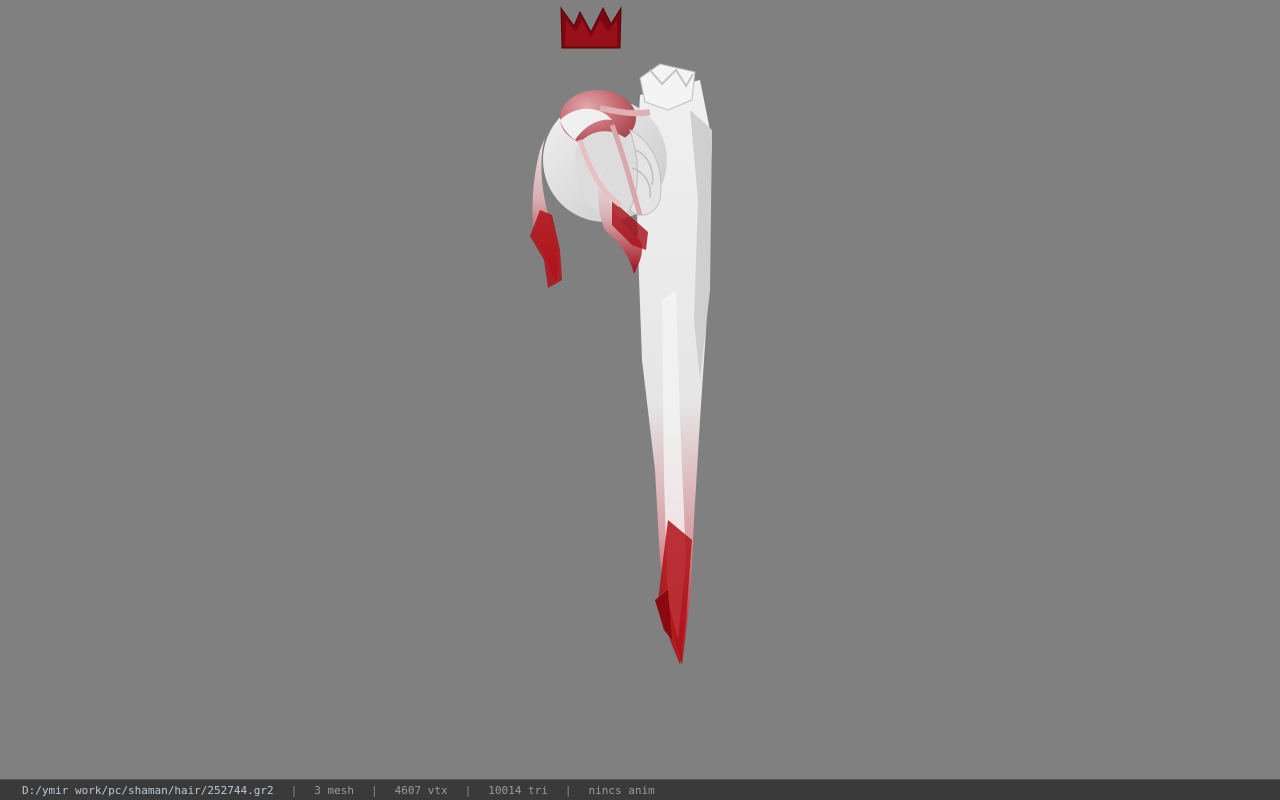 This screenshot has width=1280, height=800. What do you see at coordinates (621, 790) in the screenshot?
I see `animation-status: nincs anim` at bounding box center [621, 790].